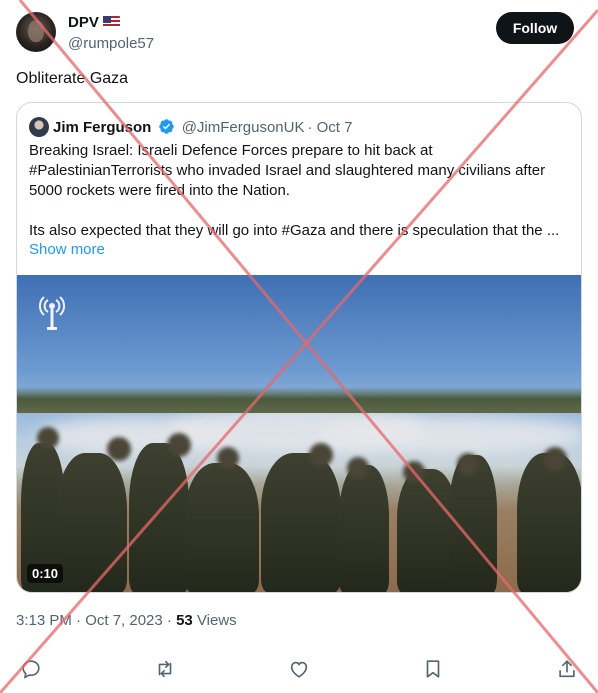 The image size is (598, 693). I want to click on quoted-tweet-header: Jim Ferguson @JimFergusonUK · Oct 7, so click(190, 127).